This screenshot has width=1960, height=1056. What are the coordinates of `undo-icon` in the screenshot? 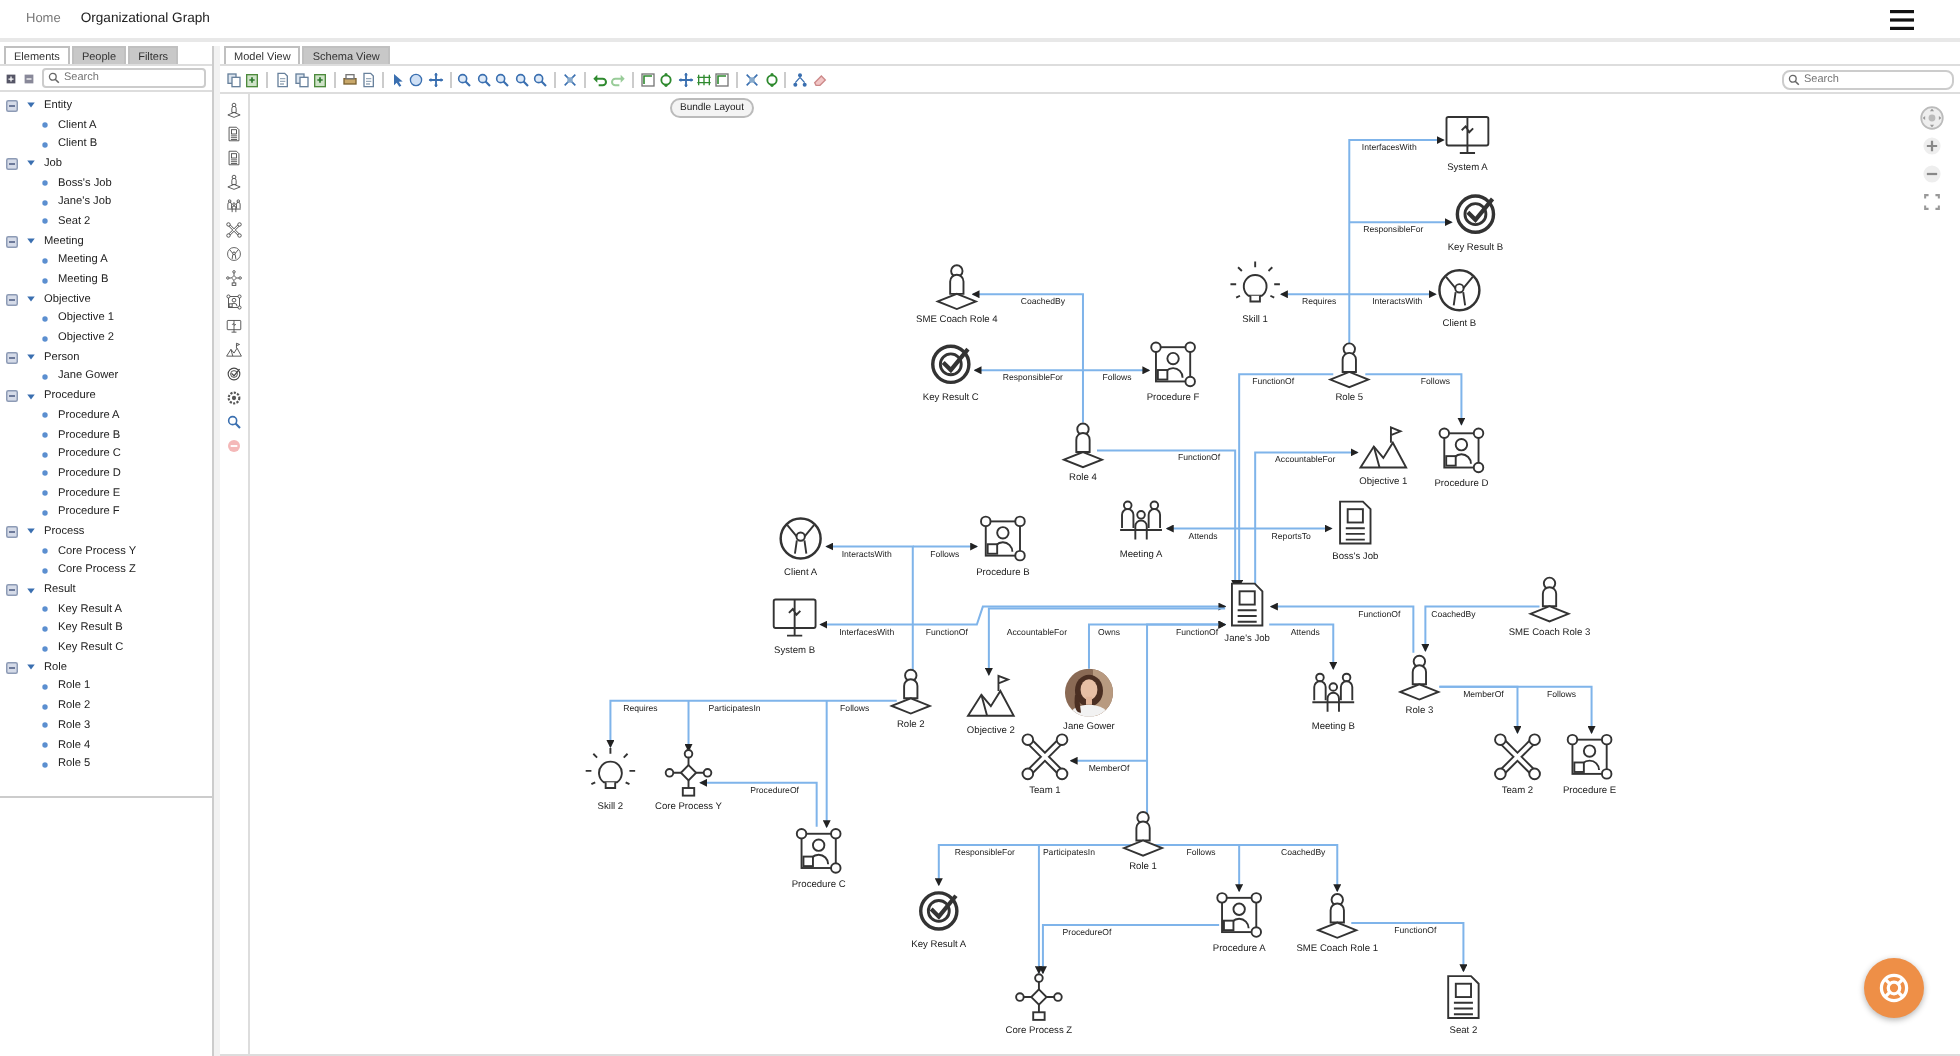 It's located at (599, 79).